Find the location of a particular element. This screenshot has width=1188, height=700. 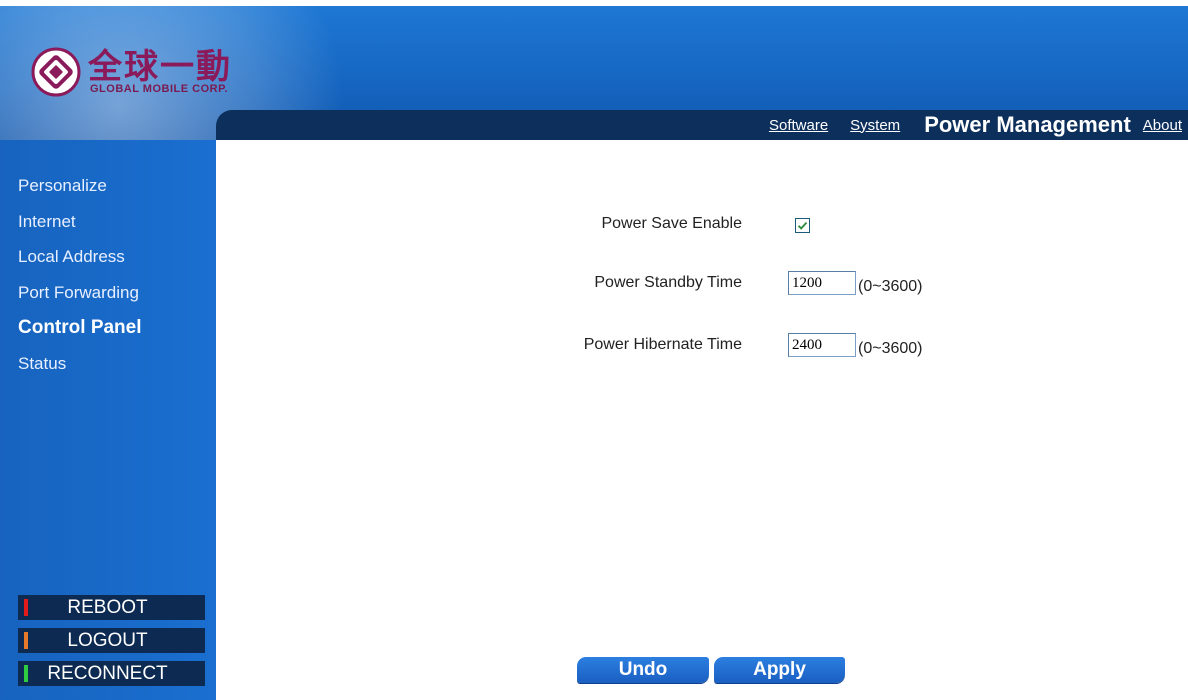

top-nav-bar: Software System Power Management About is located at coordinates (702, 125).